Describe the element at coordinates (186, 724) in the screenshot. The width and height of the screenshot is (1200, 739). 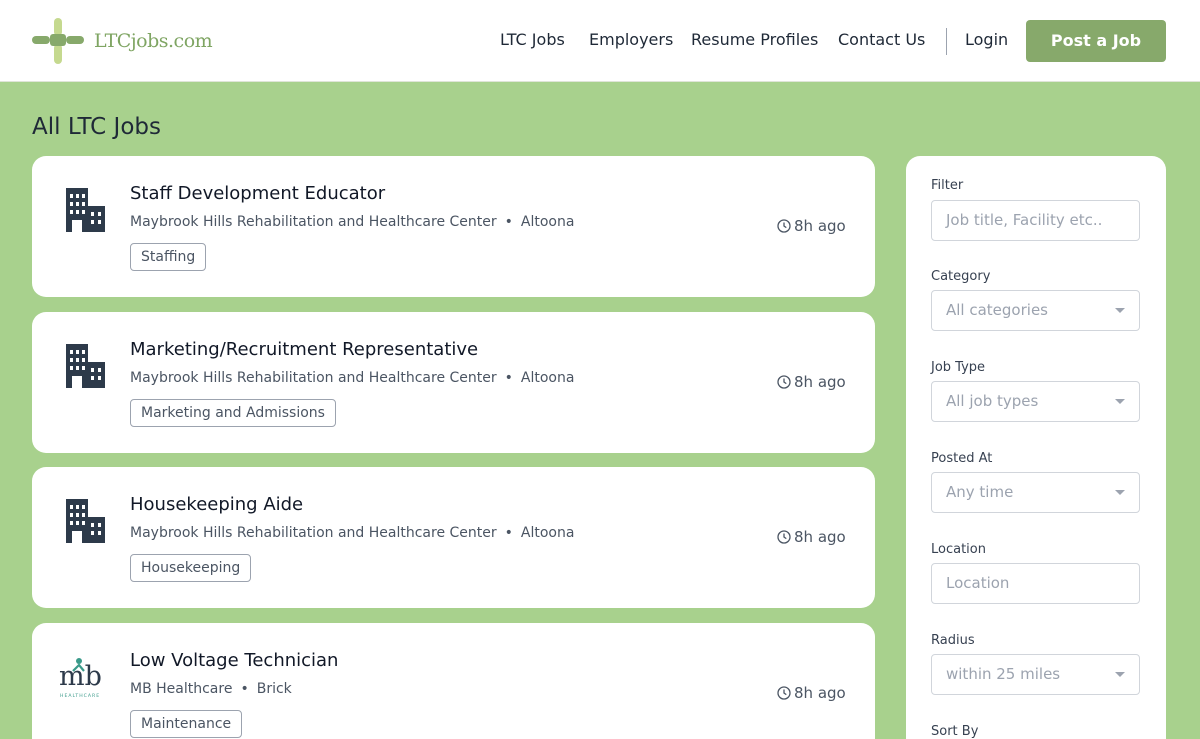
I see `category-tag: Maintenance` at that location.